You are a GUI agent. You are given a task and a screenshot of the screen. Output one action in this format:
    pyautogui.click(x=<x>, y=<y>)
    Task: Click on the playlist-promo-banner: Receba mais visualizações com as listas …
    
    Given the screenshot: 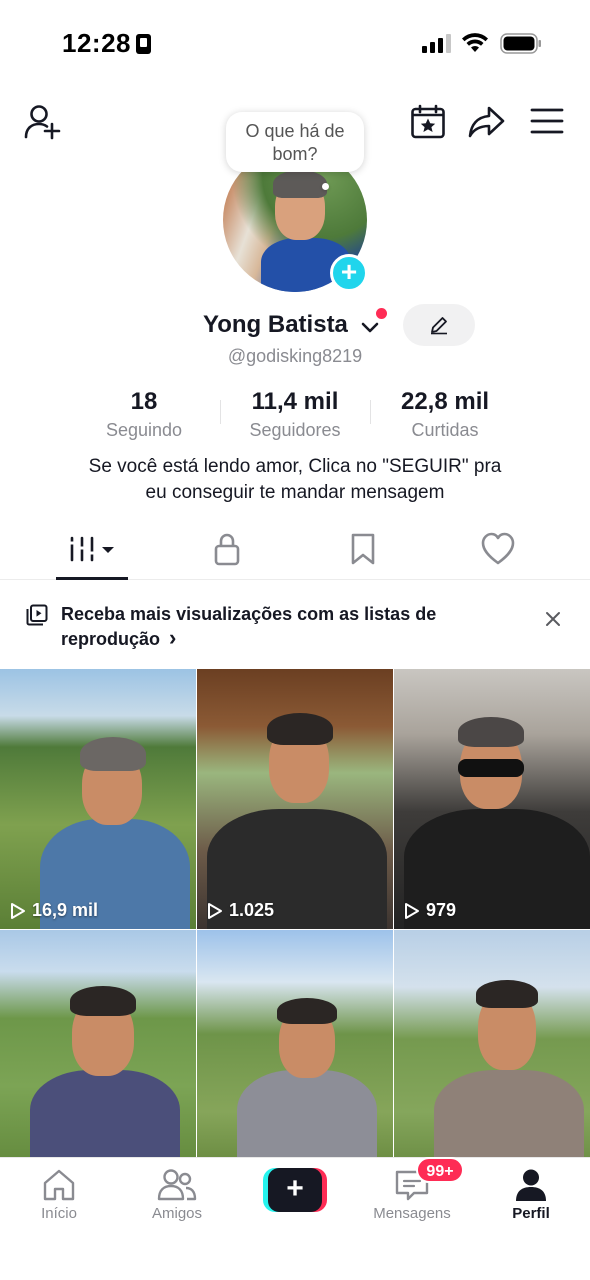 What is the action you would take?
    pyautogui.click(x=295, y=623)
    